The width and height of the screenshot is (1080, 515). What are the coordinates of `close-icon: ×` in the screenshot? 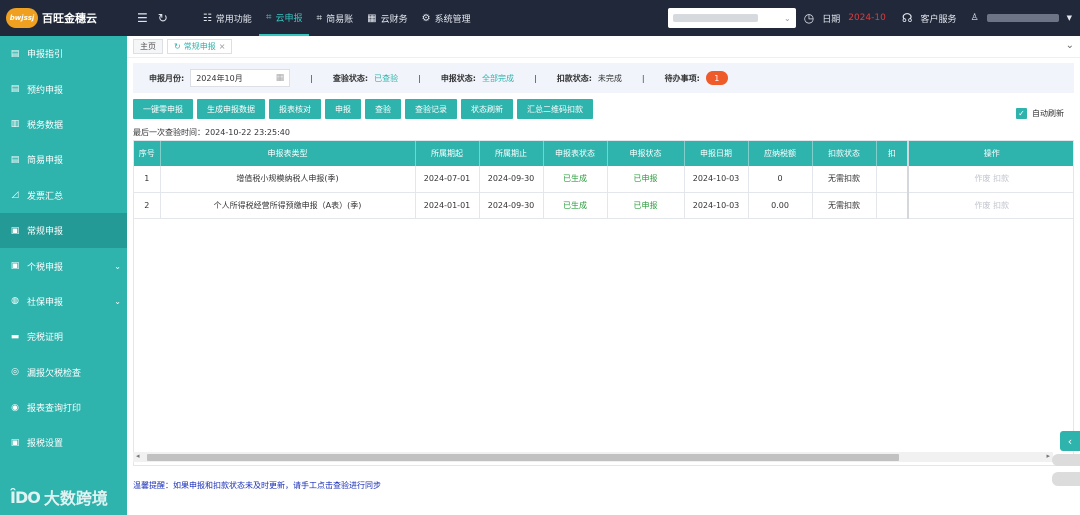 It's located at (222, 46).